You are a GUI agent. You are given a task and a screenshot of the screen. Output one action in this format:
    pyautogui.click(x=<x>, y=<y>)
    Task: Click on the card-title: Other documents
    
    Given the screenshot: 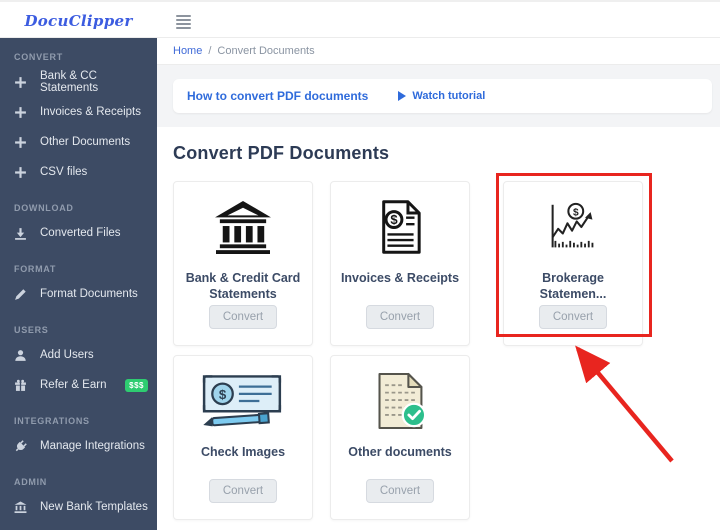 What is the action you would take?
    pyautogui.click(x=400, y=452)
    